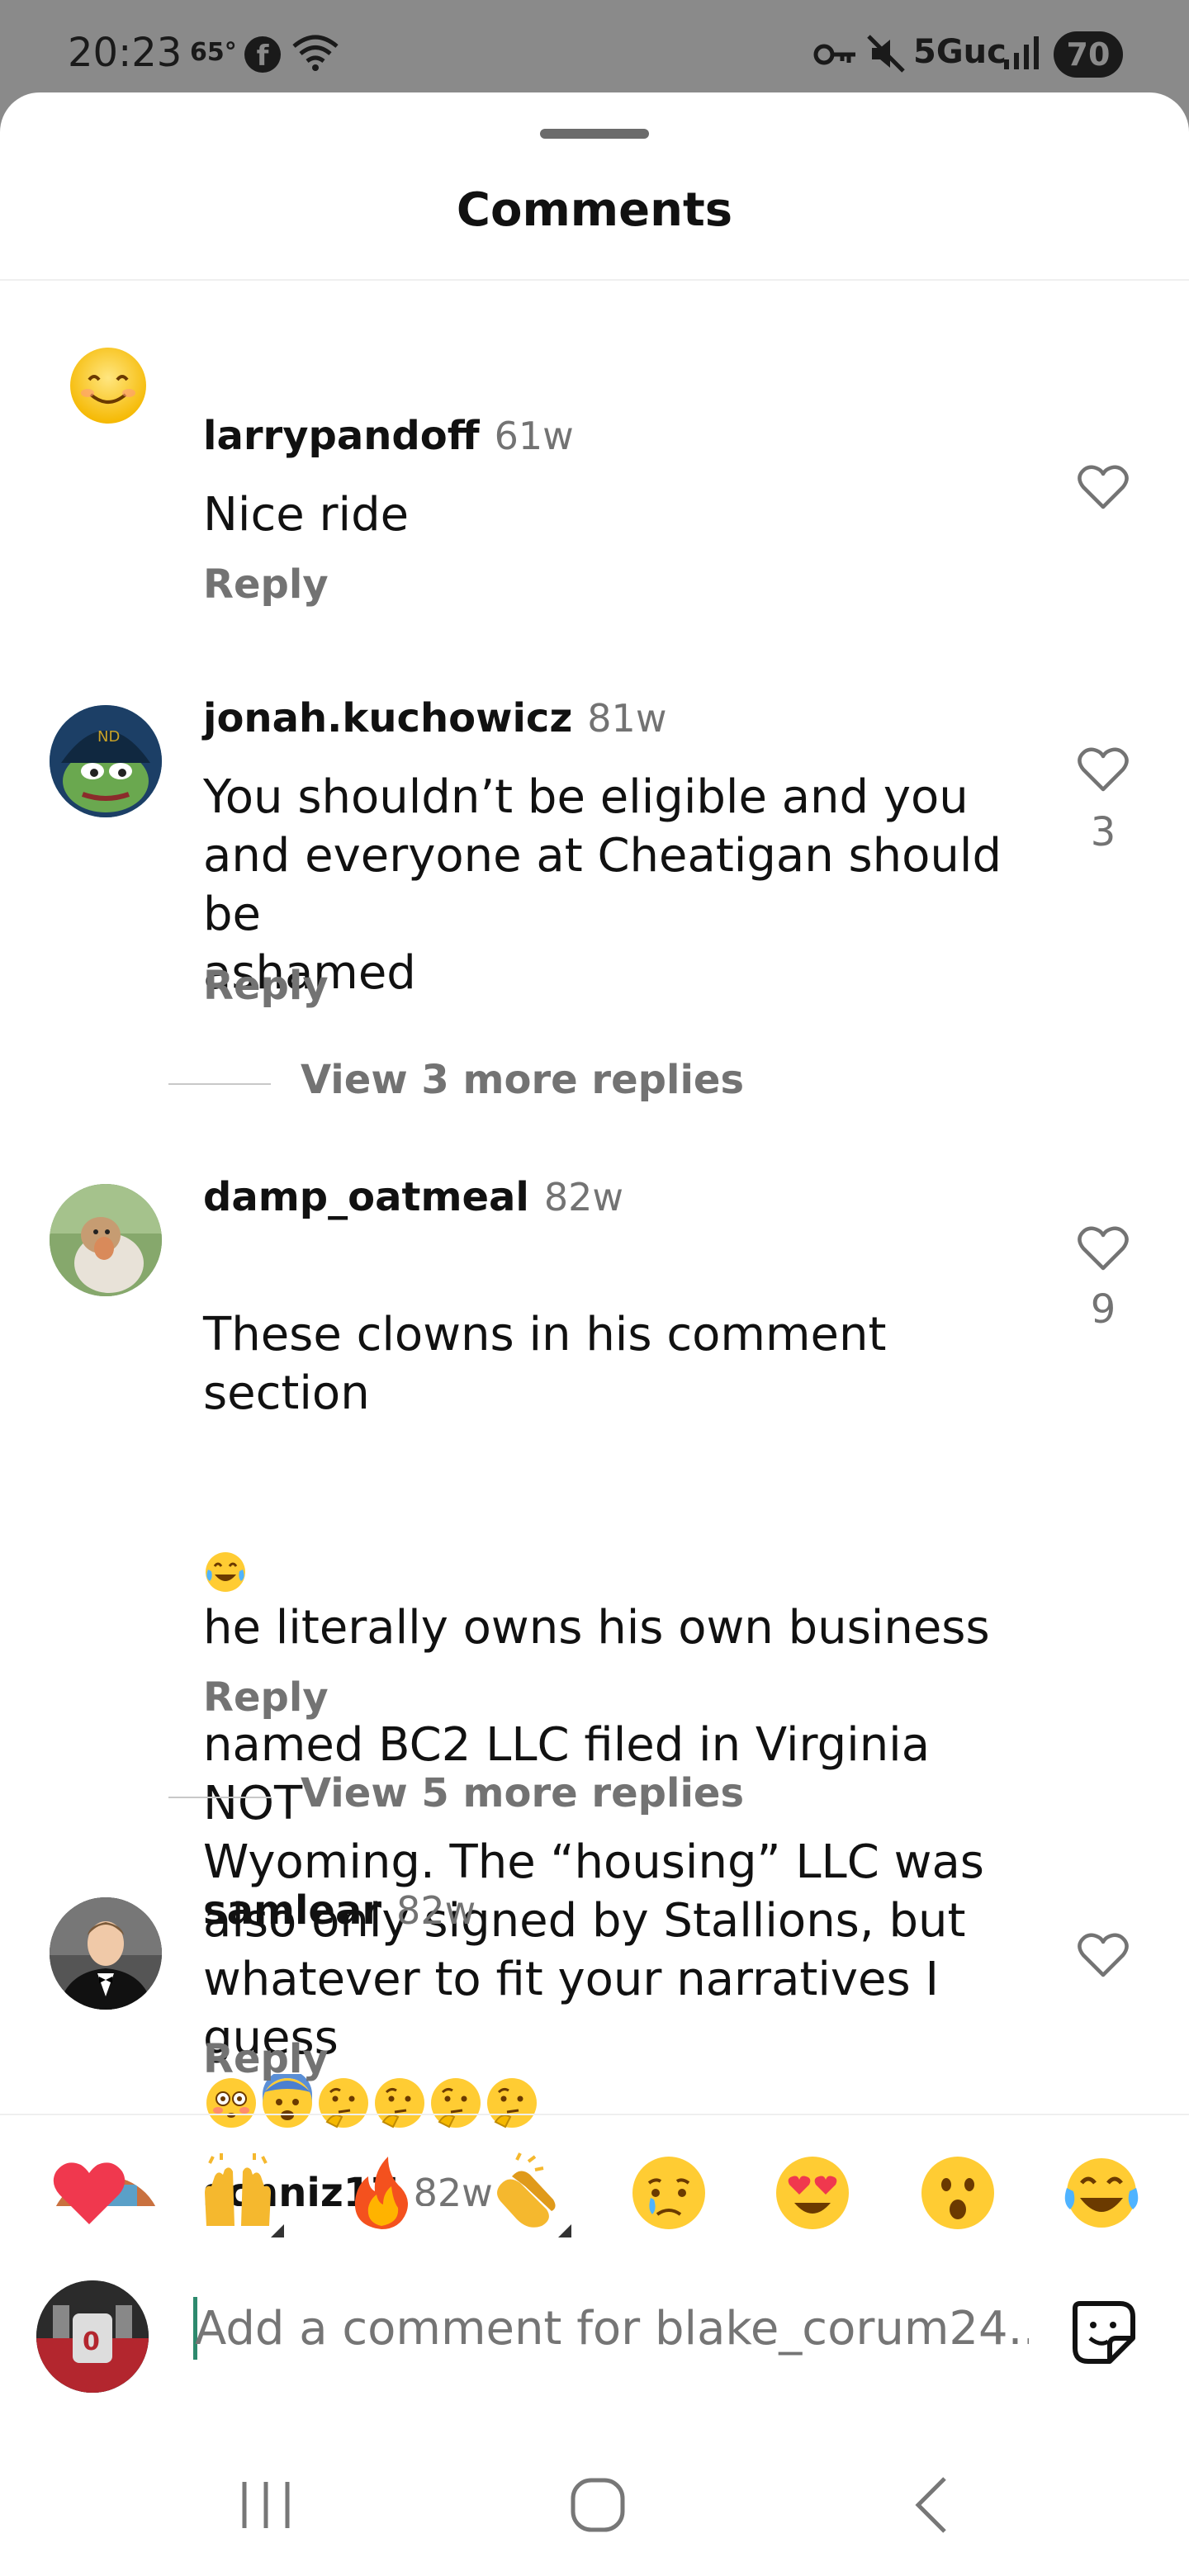  I want to click on divider, so click(594, 2114).